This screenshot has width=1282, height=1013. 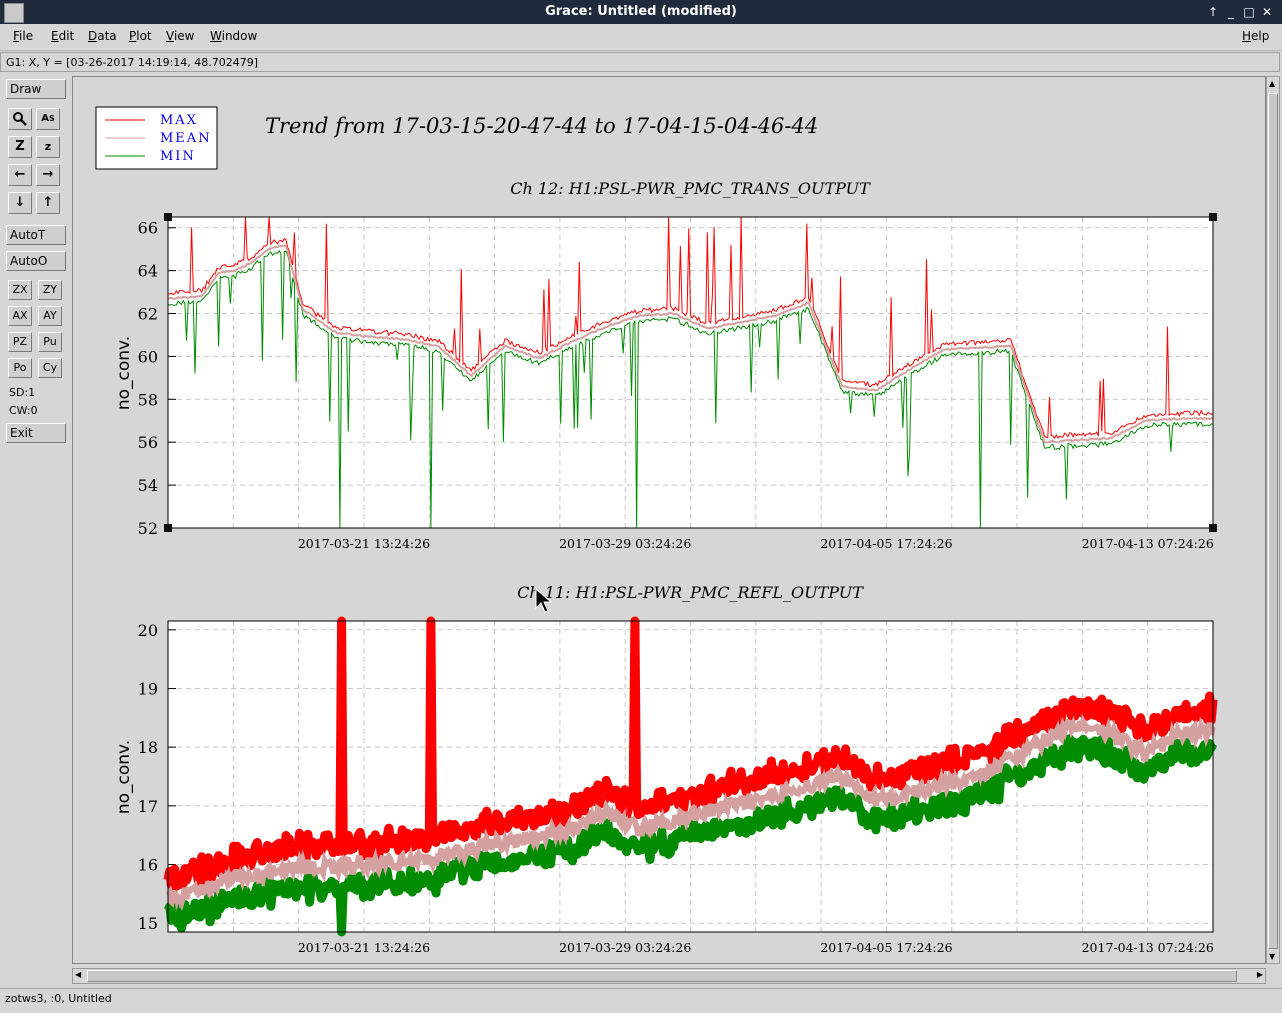 I want to click on legend-label-mean: MEAN, so click(x=186, y=138).